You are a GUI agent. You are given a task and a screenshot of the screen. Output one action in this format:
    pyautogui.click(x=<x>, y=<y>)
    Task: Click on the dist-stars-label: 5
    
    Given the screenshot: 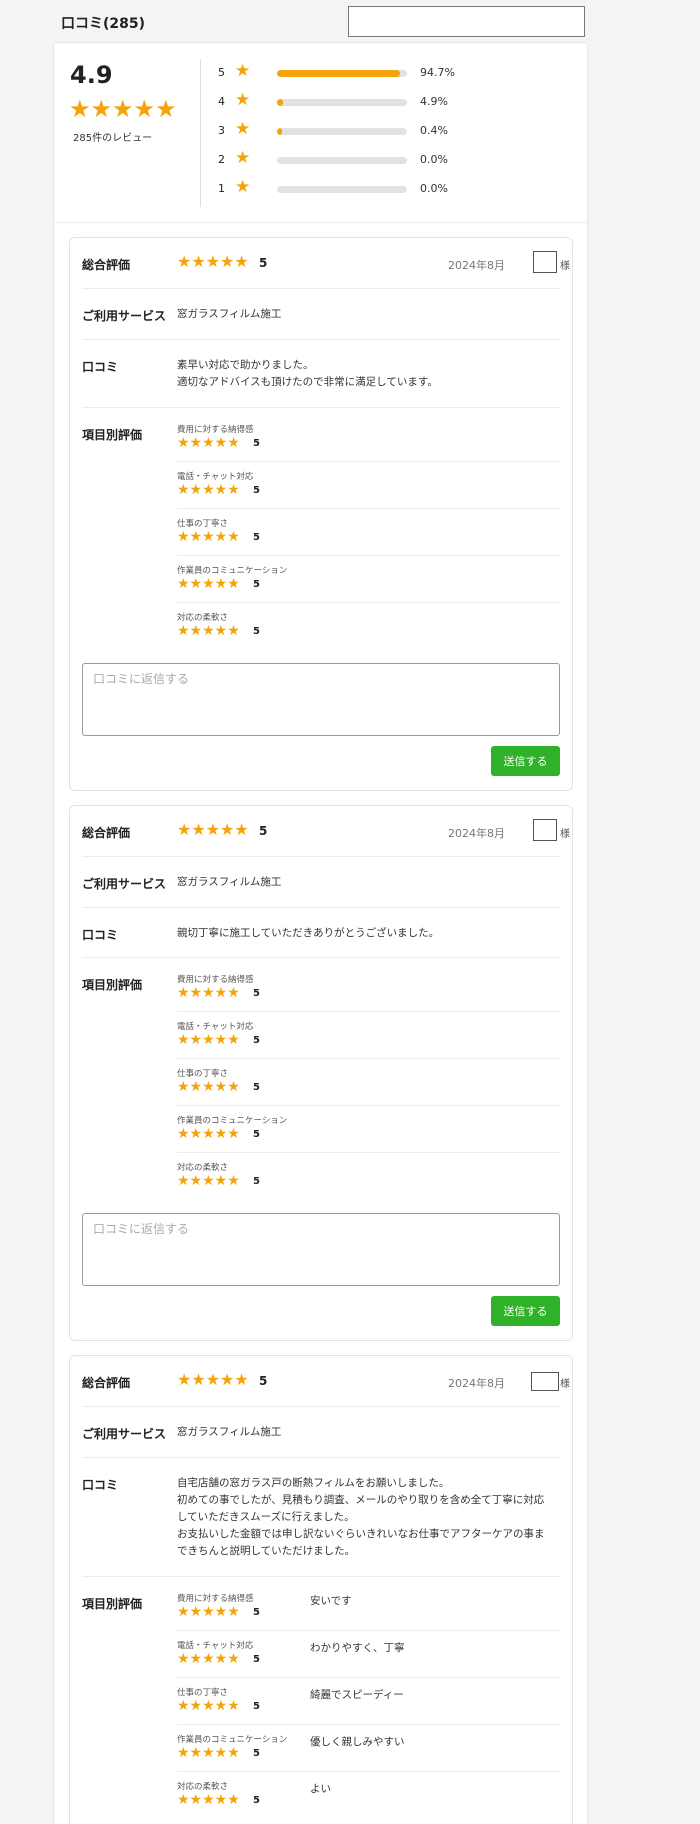 What is the action you would take?
    pyautogui.click(x=221, y=72)
    